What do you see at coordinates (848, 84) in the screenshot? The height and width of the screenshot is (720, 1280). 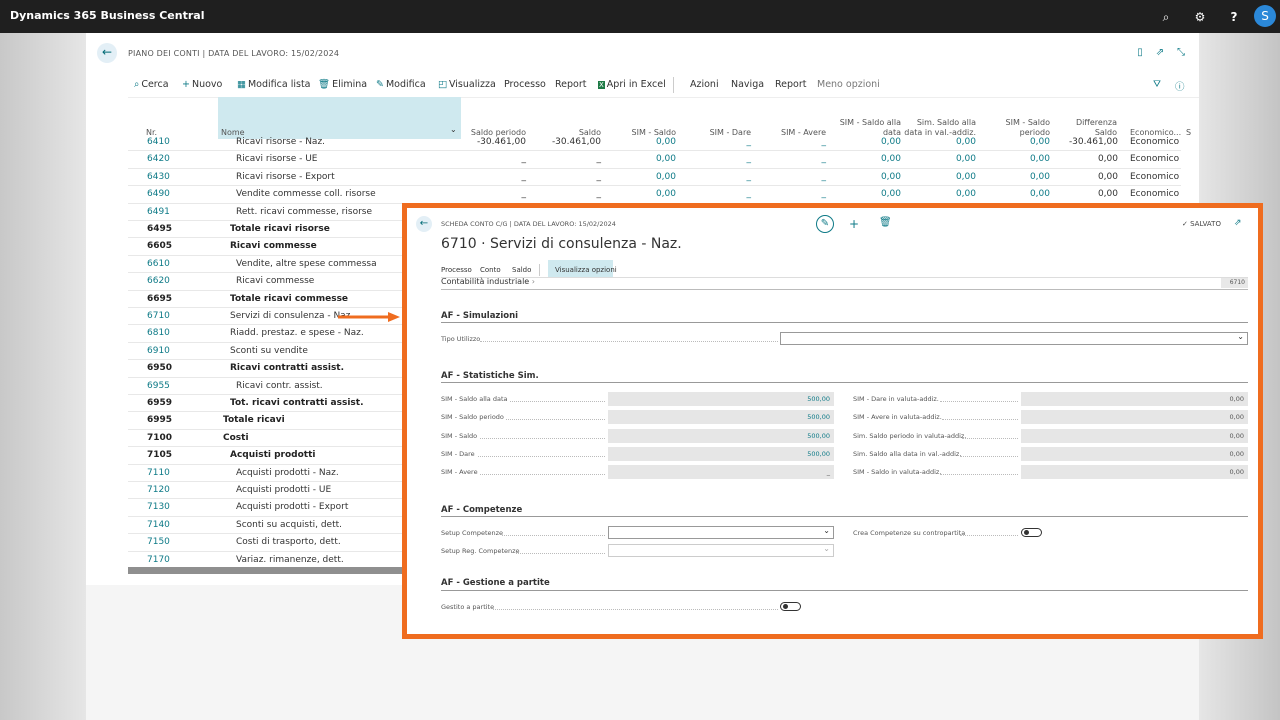 I see `fewer-options: Meno opzioni` at bounding box center [848, 84].